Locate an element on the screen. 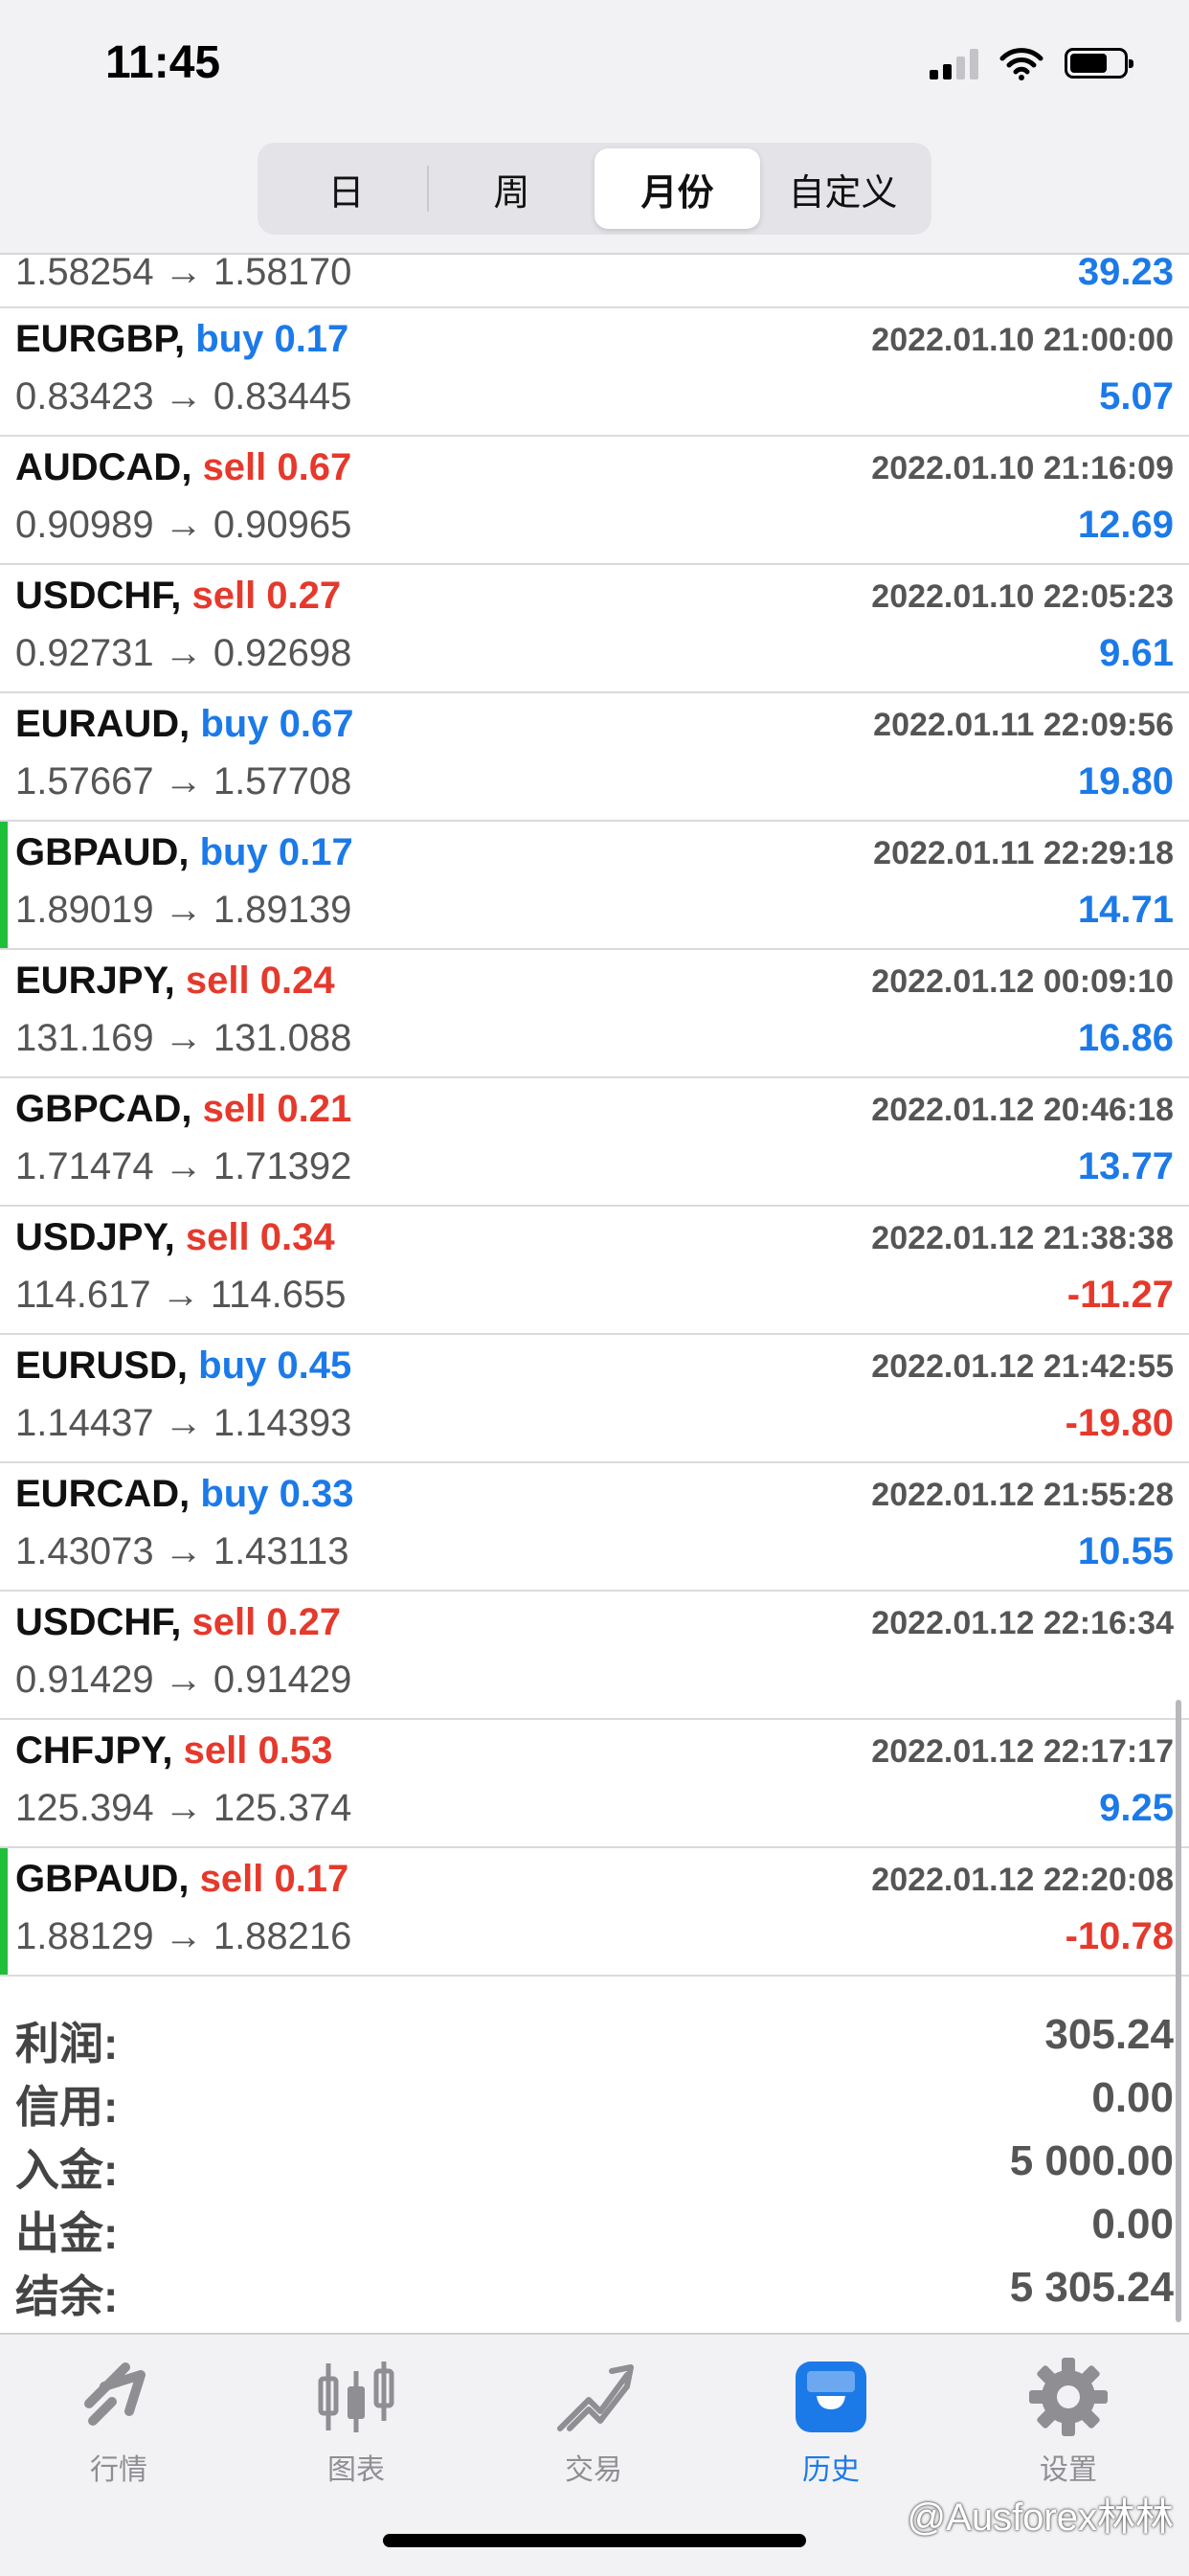 This screenshot has width=1189, height=2576. summary-withdrawal: 出金: 0.00 is located at coordinates (594, 2225).